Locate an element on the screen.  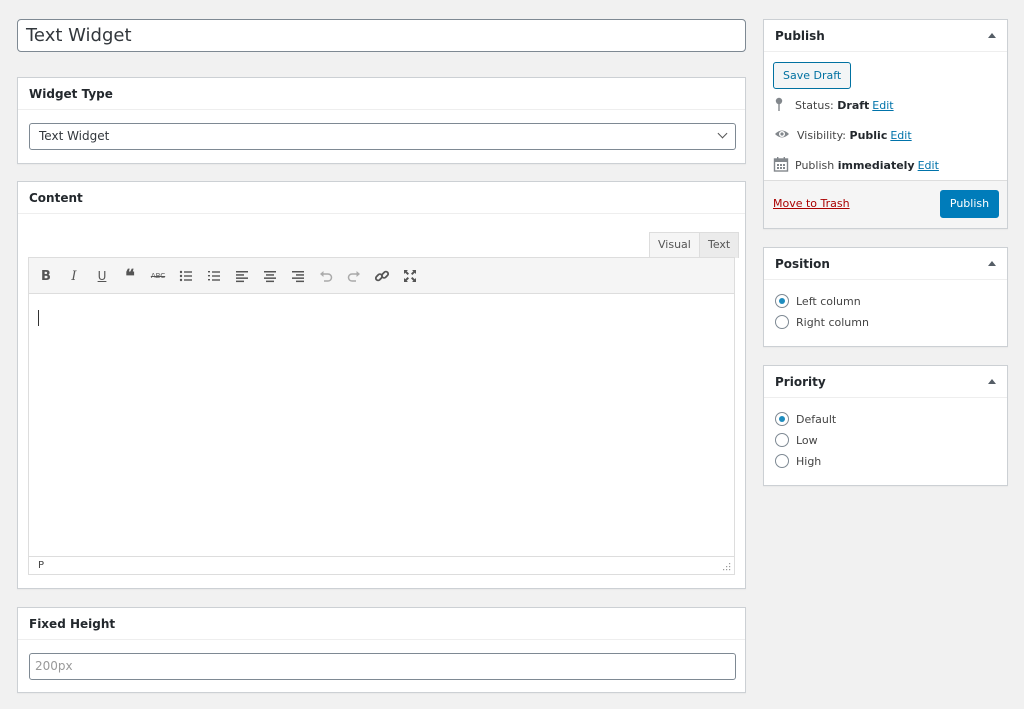
fixed-height-box: Fixed Height 200px is located at coordinates (381, 650).